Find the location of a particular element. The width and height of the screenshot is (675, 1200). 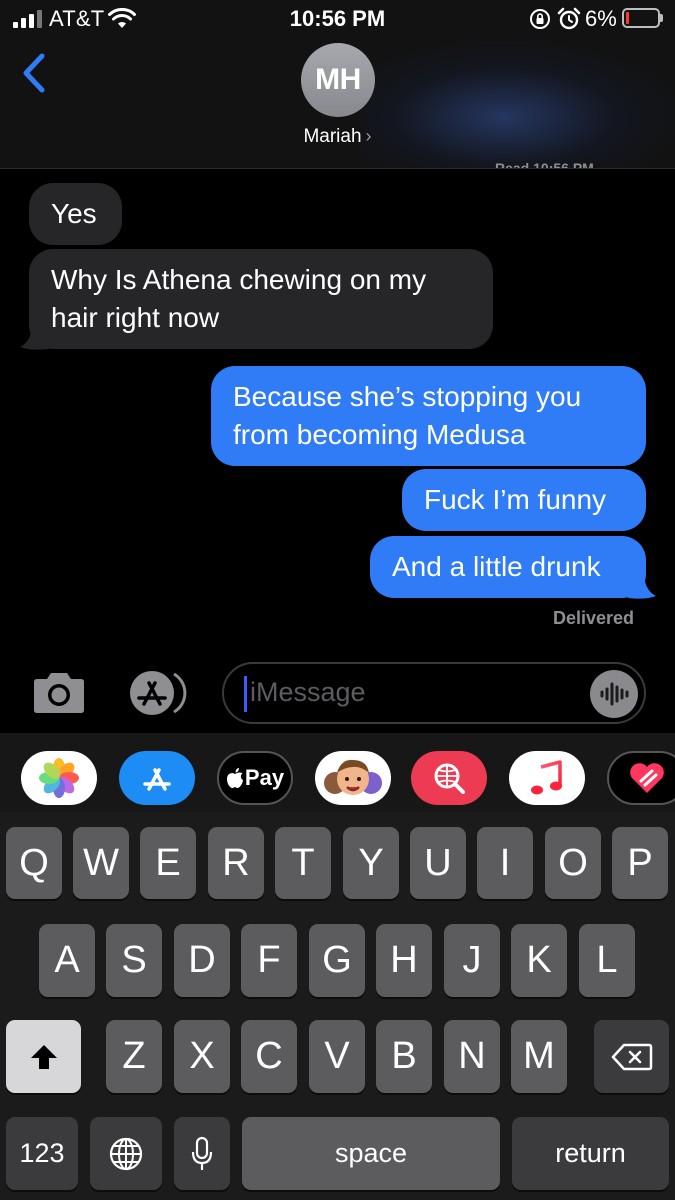

shift-arrow-icon is located at coordinates (43, 1056).